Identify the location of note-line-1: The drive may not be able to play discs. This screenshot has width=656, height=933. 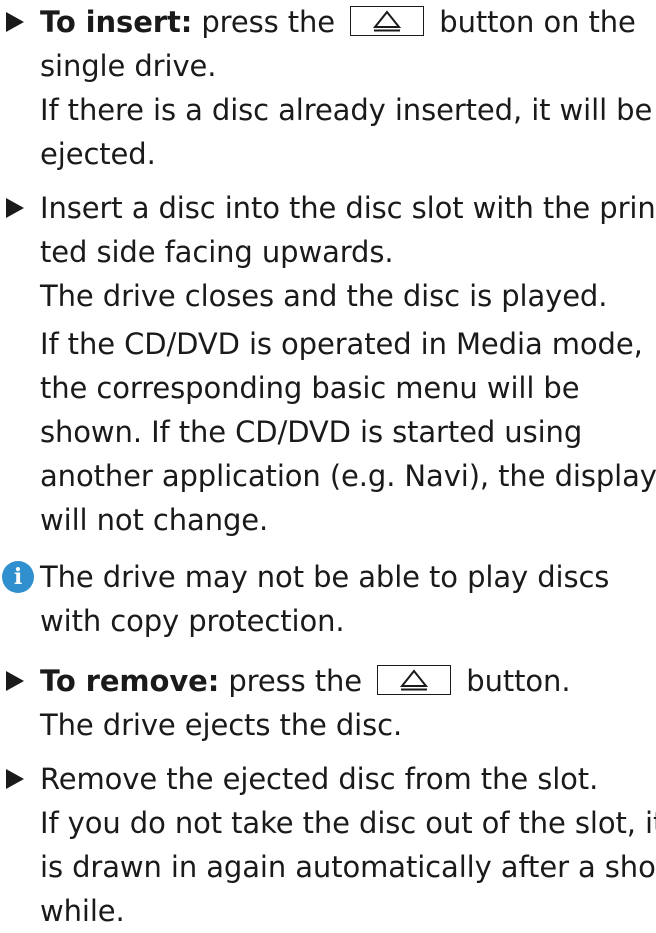
(325, 577).